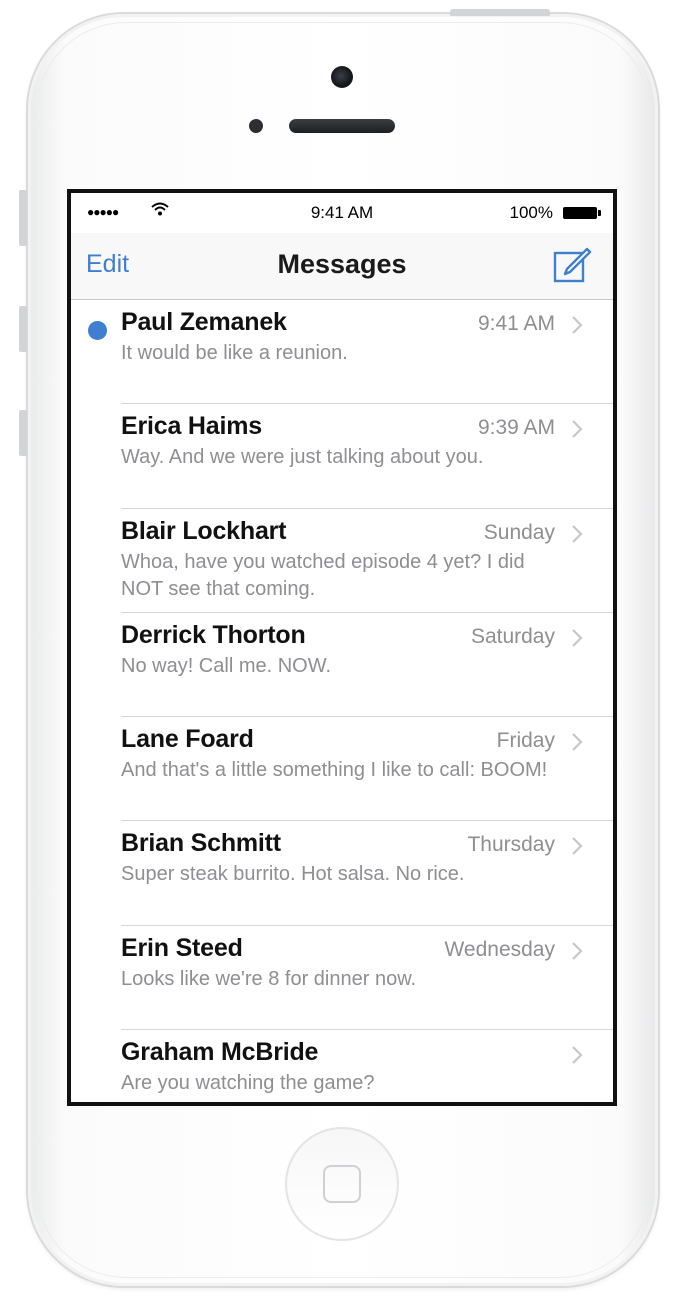 The height and width of the screenshot is (1299, 686). Describe the element at coordinates (256, 126) in the screenshot. I see `proximity-sensor` at that location.